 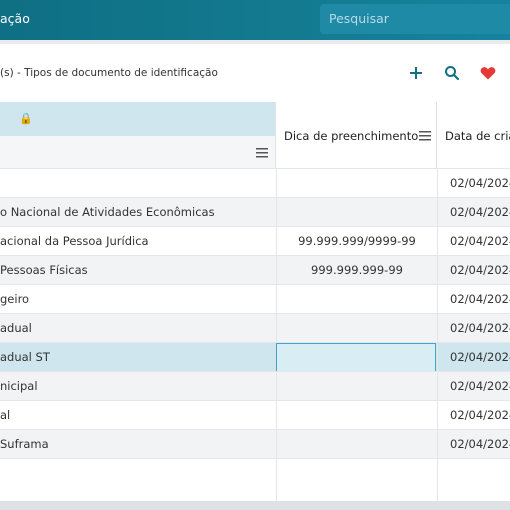 I want to click on table-row: adual 02/04/2024, so click(x=255, y=328).